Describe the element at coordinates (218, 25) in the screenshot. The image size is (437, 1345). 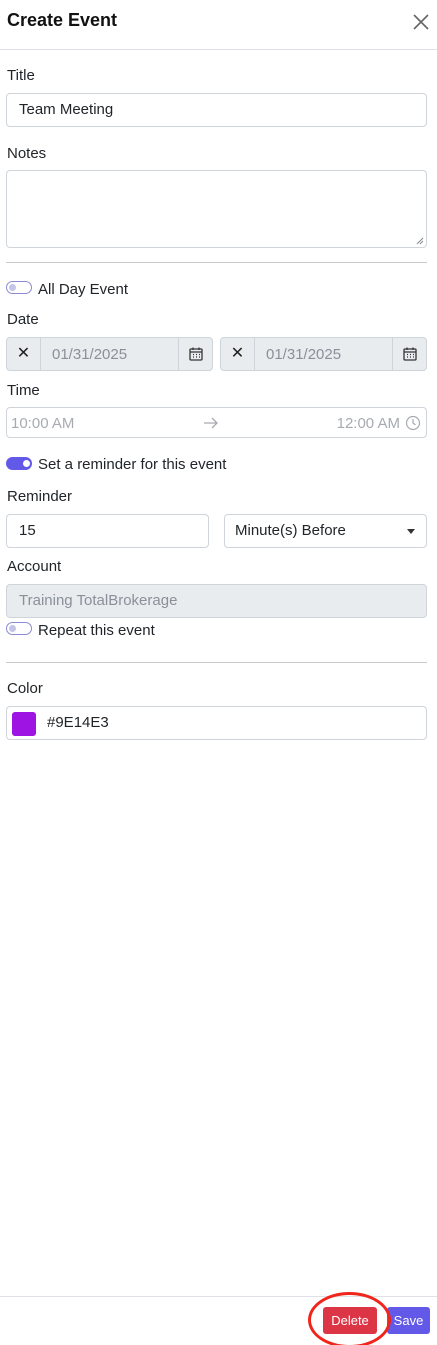
I see `modal-header: Create Event` at that location.